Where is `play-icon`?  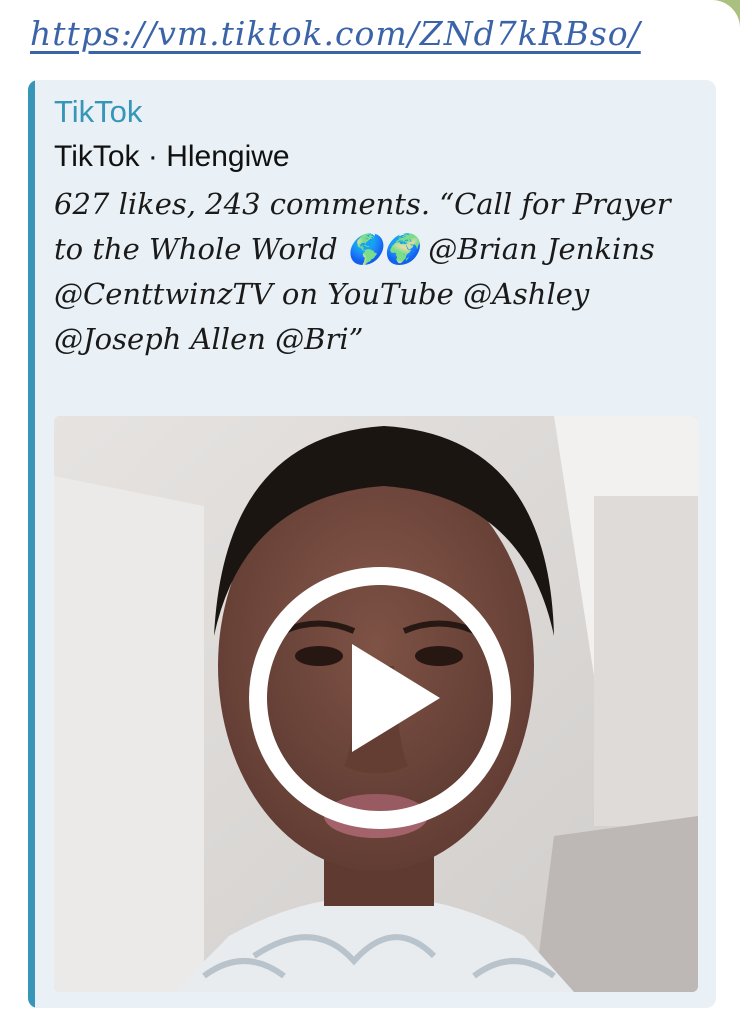 play-icon is located at coordinates (380, 698).